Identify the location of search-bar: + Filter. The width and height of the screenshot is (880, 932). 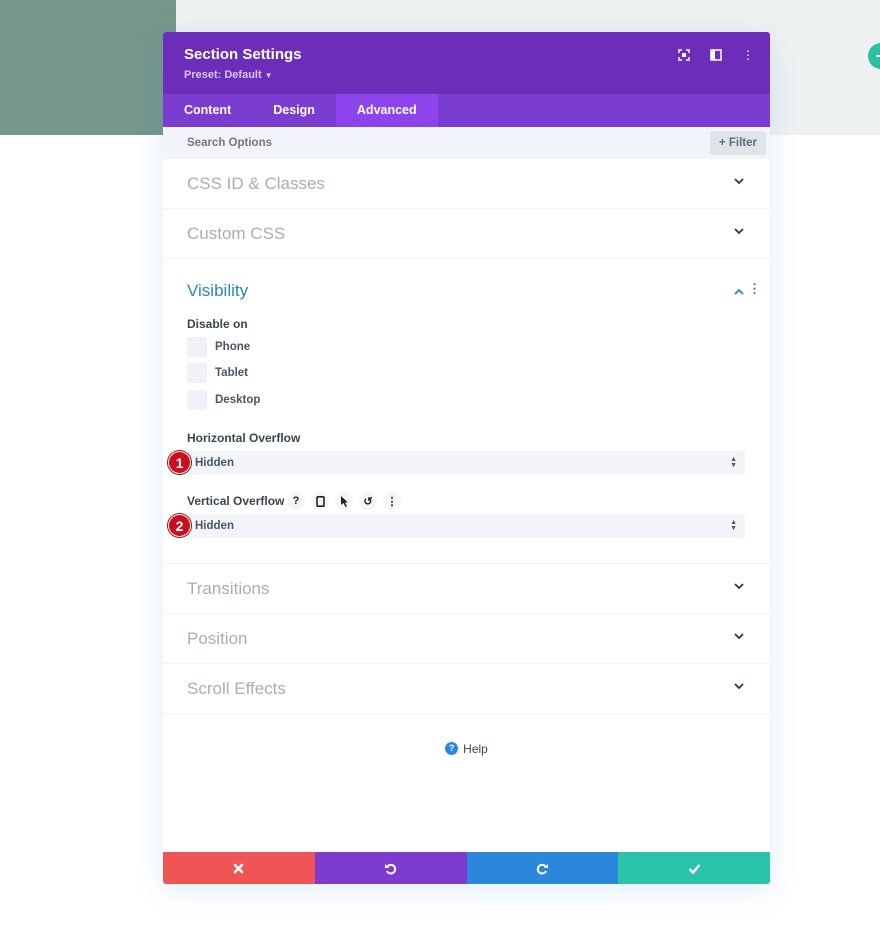
(466, 143).